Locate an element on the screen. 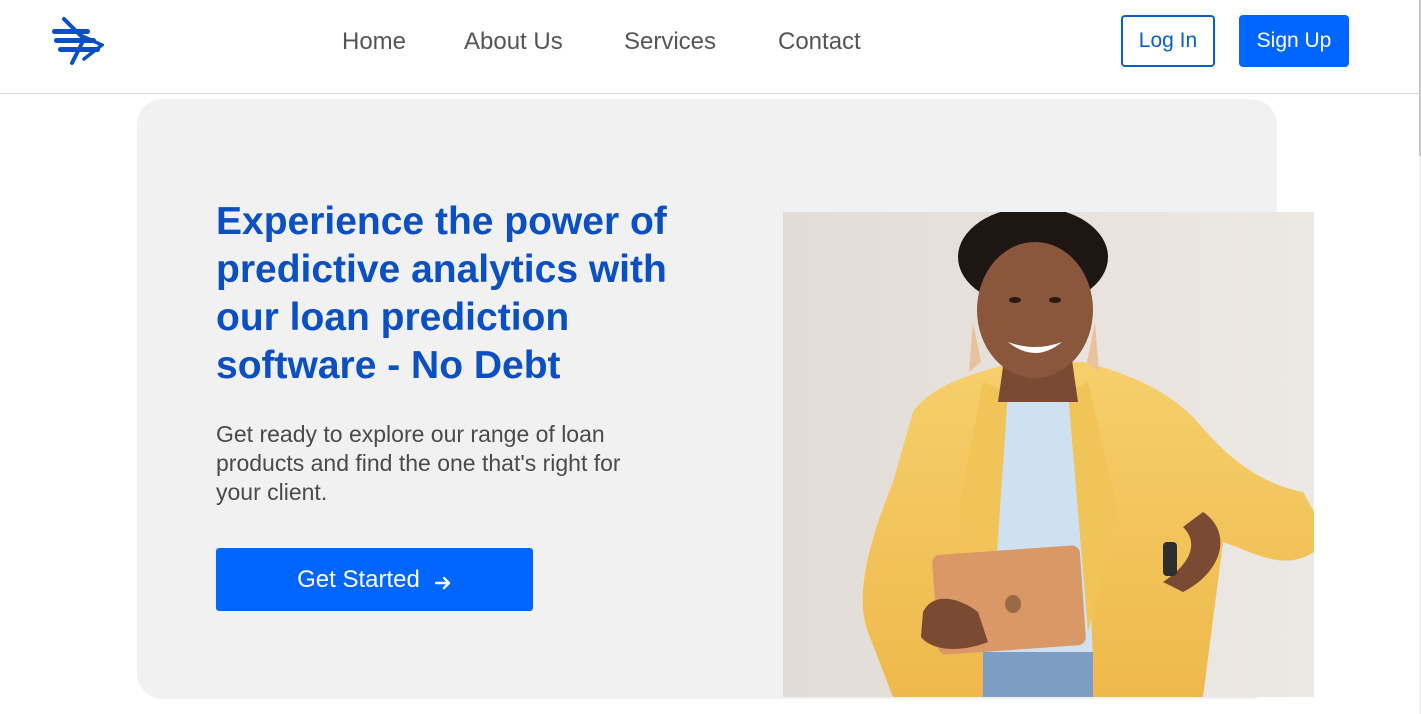 This screenshot has height=714, width=1421. nav-services: Services is located at coordinates (670, 42).